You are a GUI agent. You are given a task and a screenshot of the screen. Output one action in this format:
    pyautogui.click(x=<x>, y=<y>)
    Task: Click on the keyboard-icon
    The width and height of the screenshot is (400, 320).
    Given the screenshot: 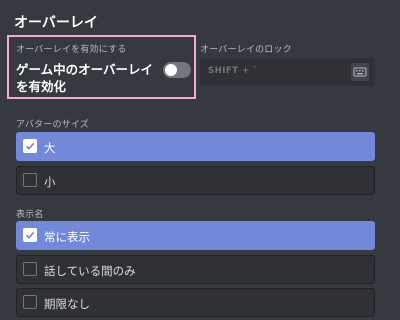 What is the action you would take?
    pyautogui.click(x=360, y=72)
    